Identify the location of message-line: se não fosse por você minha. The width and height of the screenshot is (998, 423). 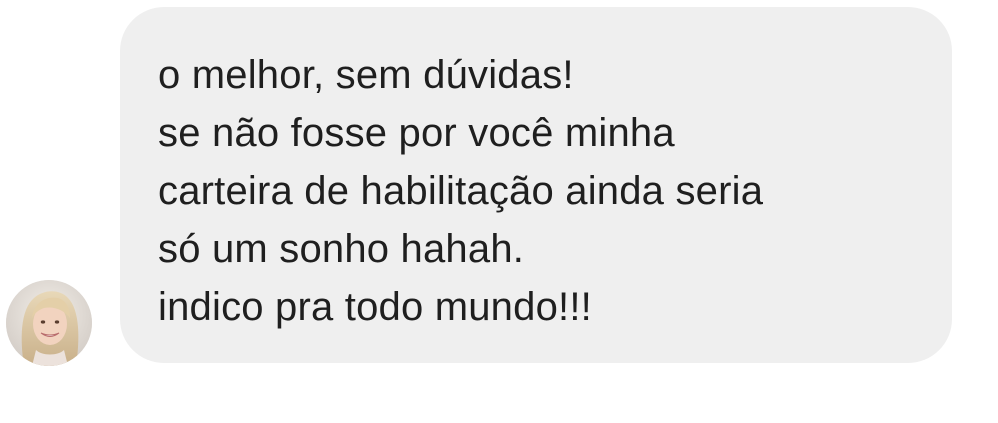
(416, 133).